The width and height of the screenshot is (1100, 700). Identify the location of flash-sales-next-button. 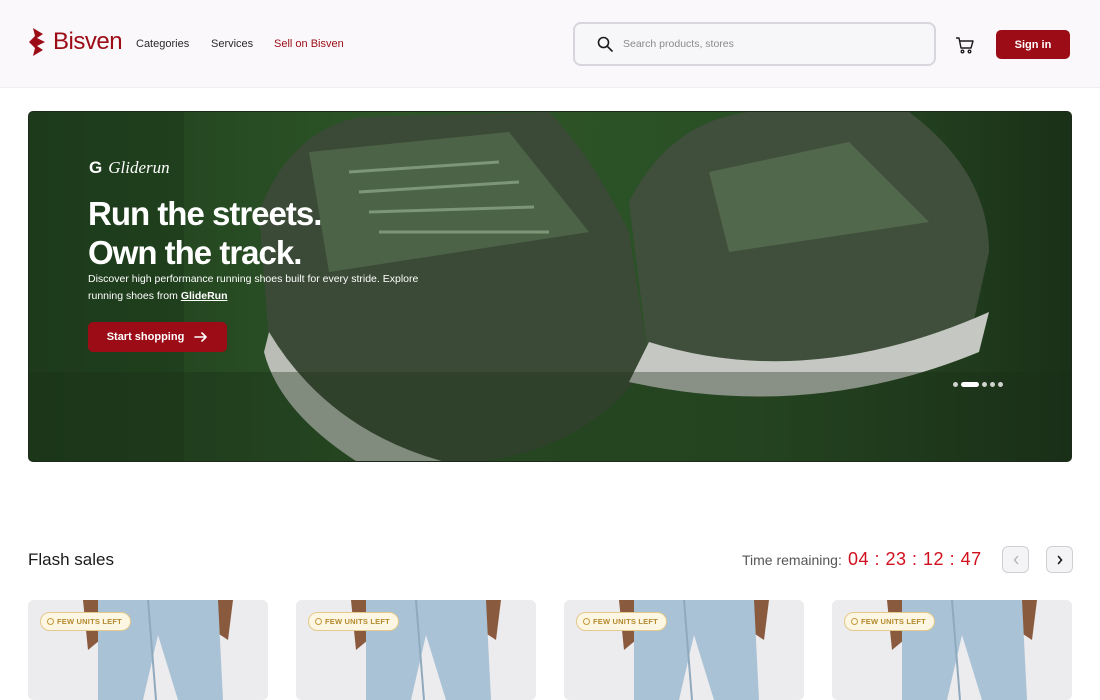
(1059, 559).